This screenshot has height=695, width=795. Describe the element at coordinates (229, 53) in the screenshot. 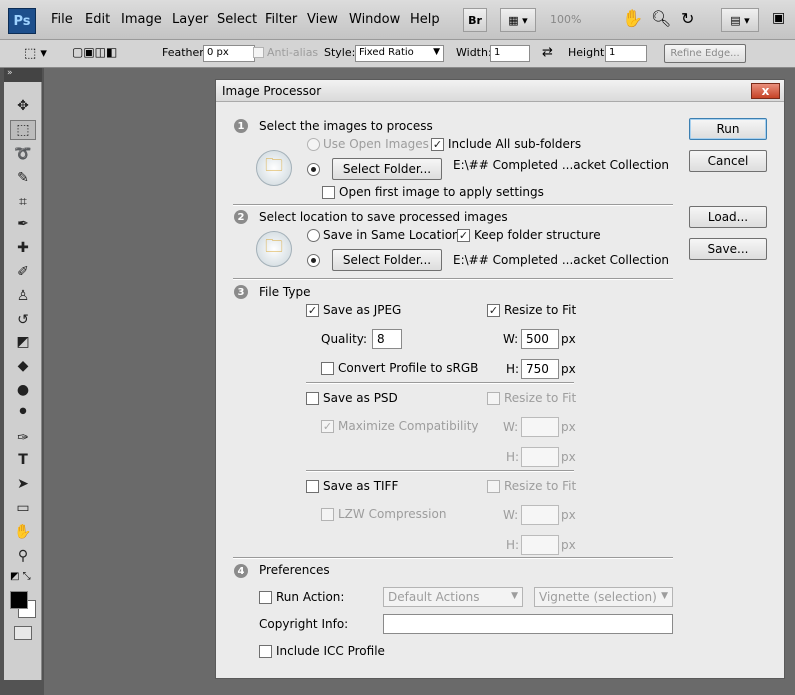

I see `feather-input: 0 px` at that location.